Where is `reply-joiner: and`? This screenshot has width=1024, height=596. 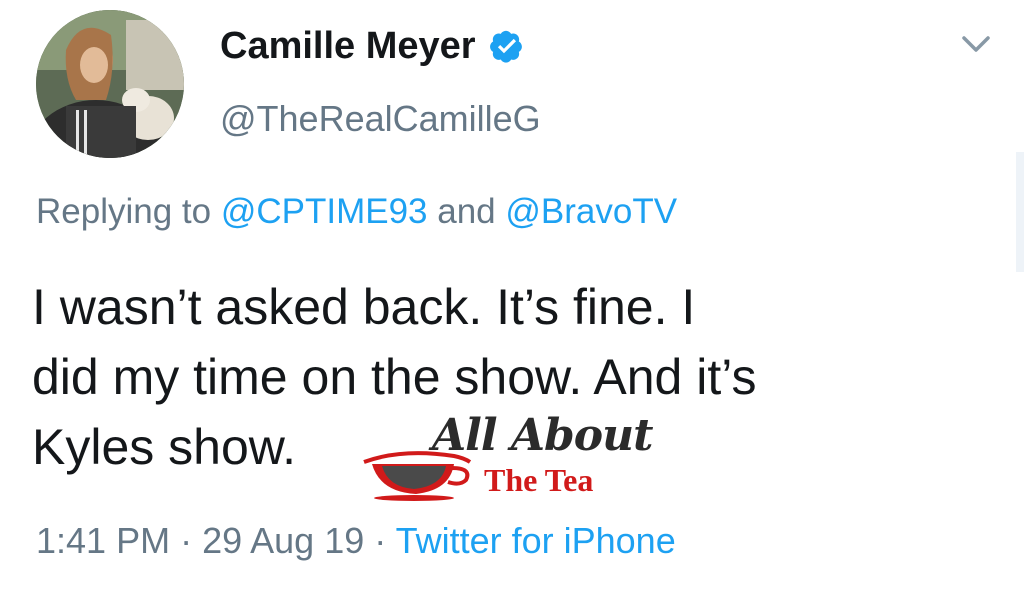 reply-joiner: and is located at coordinates (466, 211).